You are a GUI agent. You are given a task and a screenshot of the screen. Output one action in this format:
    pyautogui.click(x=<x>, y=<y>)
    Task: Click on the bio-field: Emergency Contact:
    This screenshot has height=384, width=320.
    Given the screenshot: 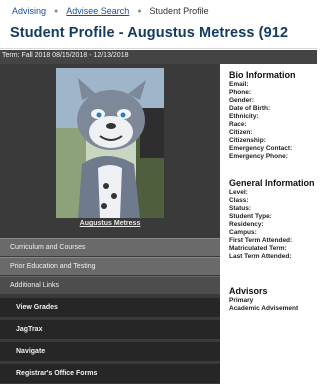 What is the action you would take?
    pyautogui.click(x=261, y=148)
    